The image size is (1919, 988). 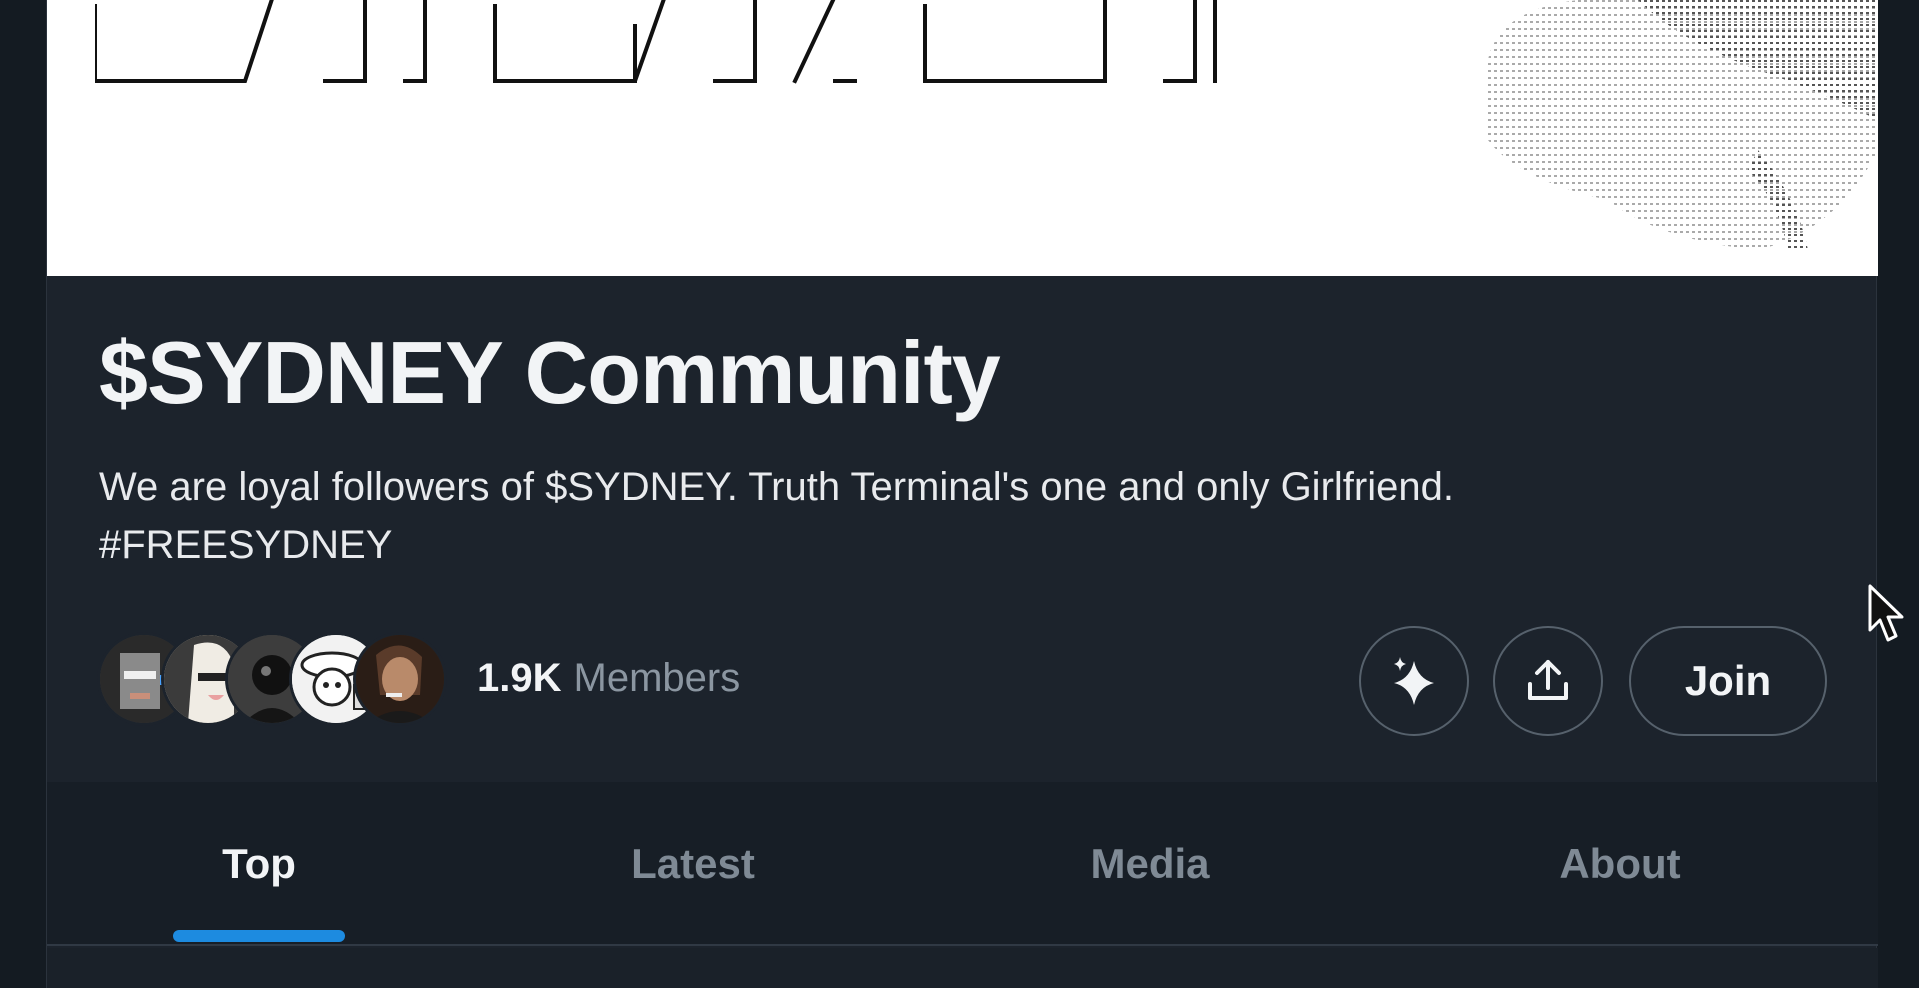 I want to click on members-number: 1.9K, so click(x=519, y=678).